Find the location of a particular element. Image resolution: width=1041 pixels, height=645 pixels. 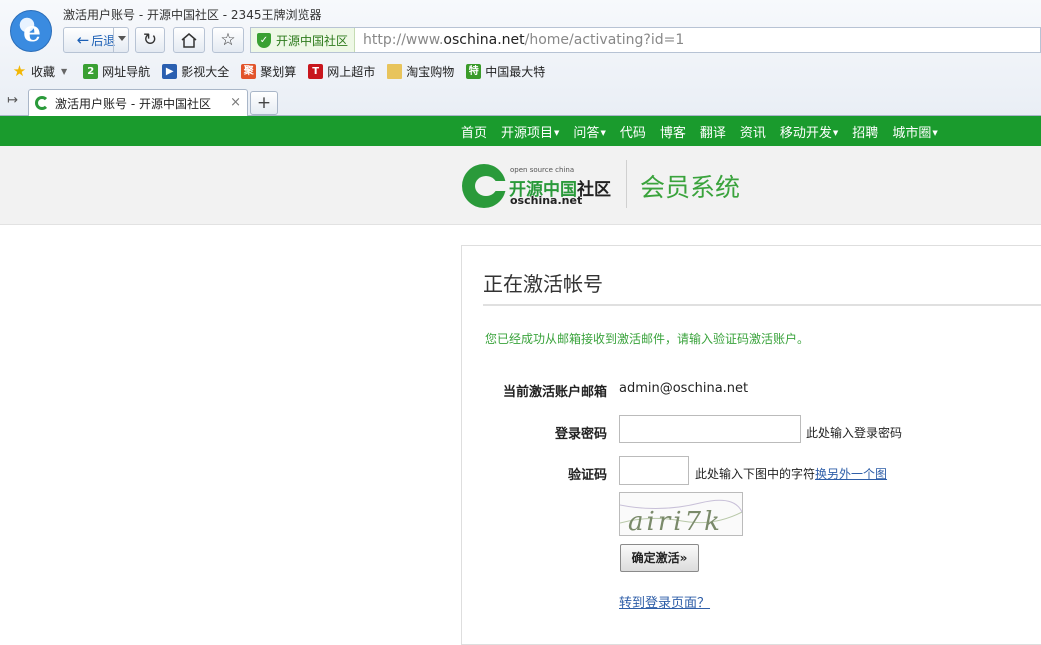

nav-item-label: 代码 is located at coordinates (632, 133).